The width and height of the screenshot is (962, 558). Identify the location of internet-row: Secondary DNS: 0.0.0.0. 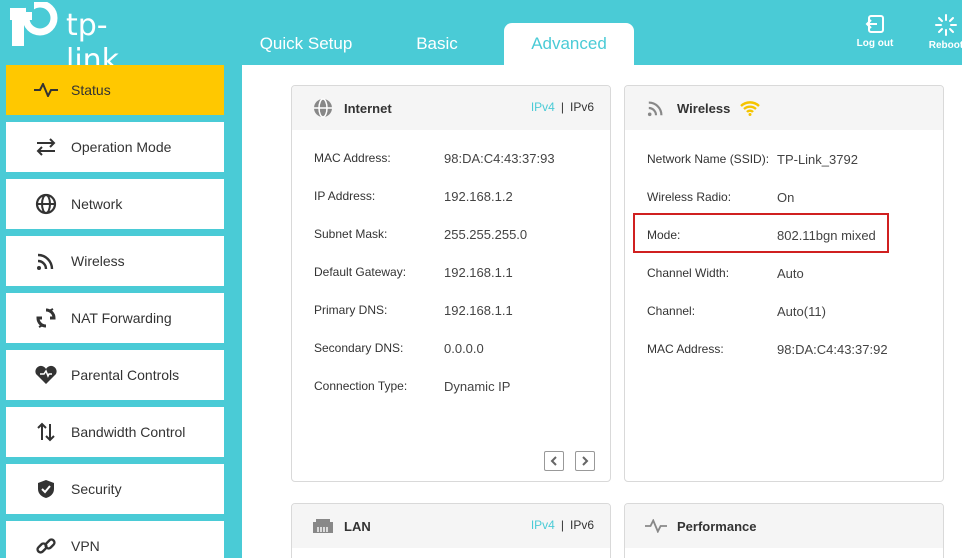
(399, 348).